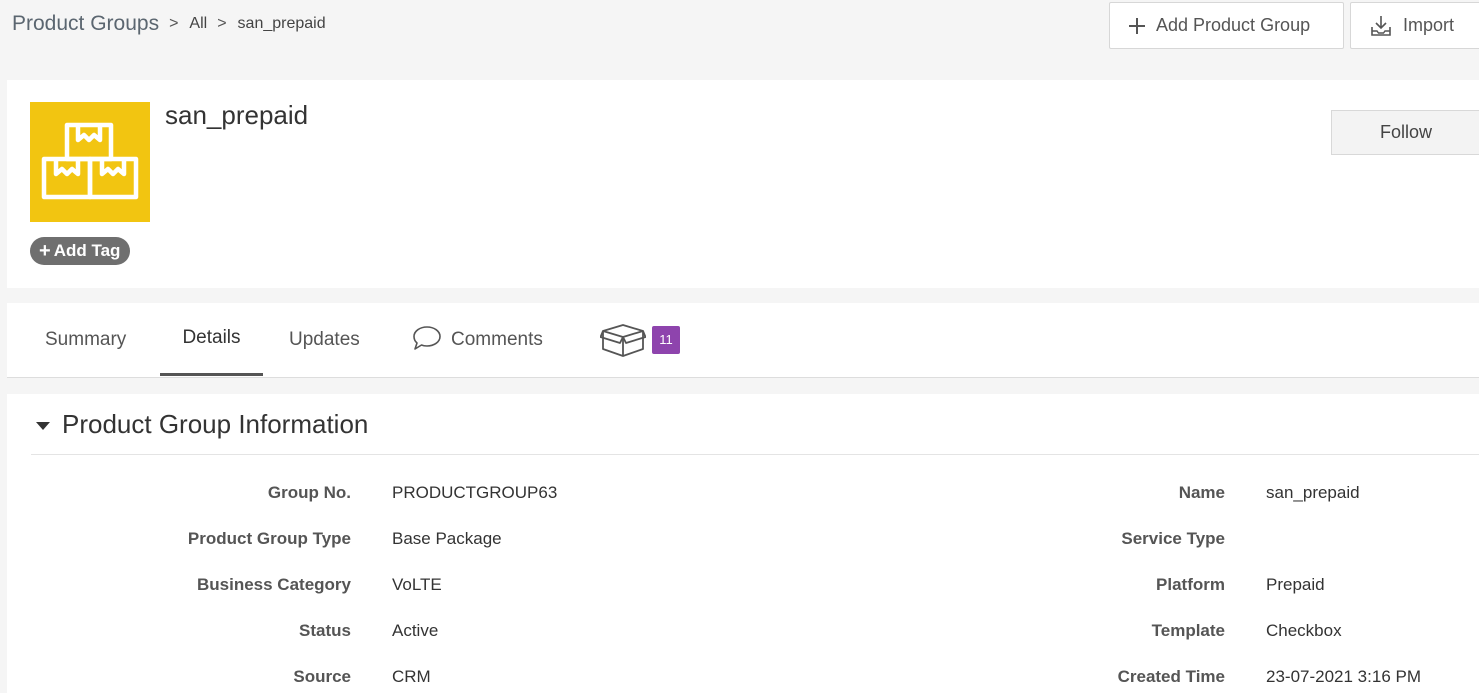  What do you see at coordinates (1429, 25) in the screenshot?
I see `import-label: Import` at bounding box center [1429, 25].